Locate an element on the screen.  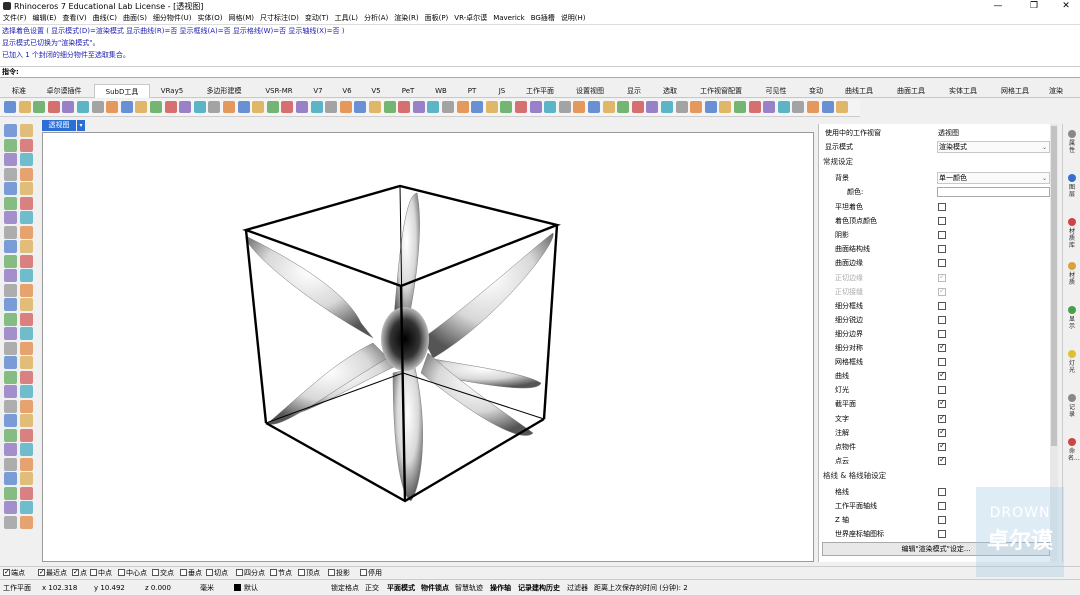
osnap-toggle: 交点 is located at coordinates (163, 573).